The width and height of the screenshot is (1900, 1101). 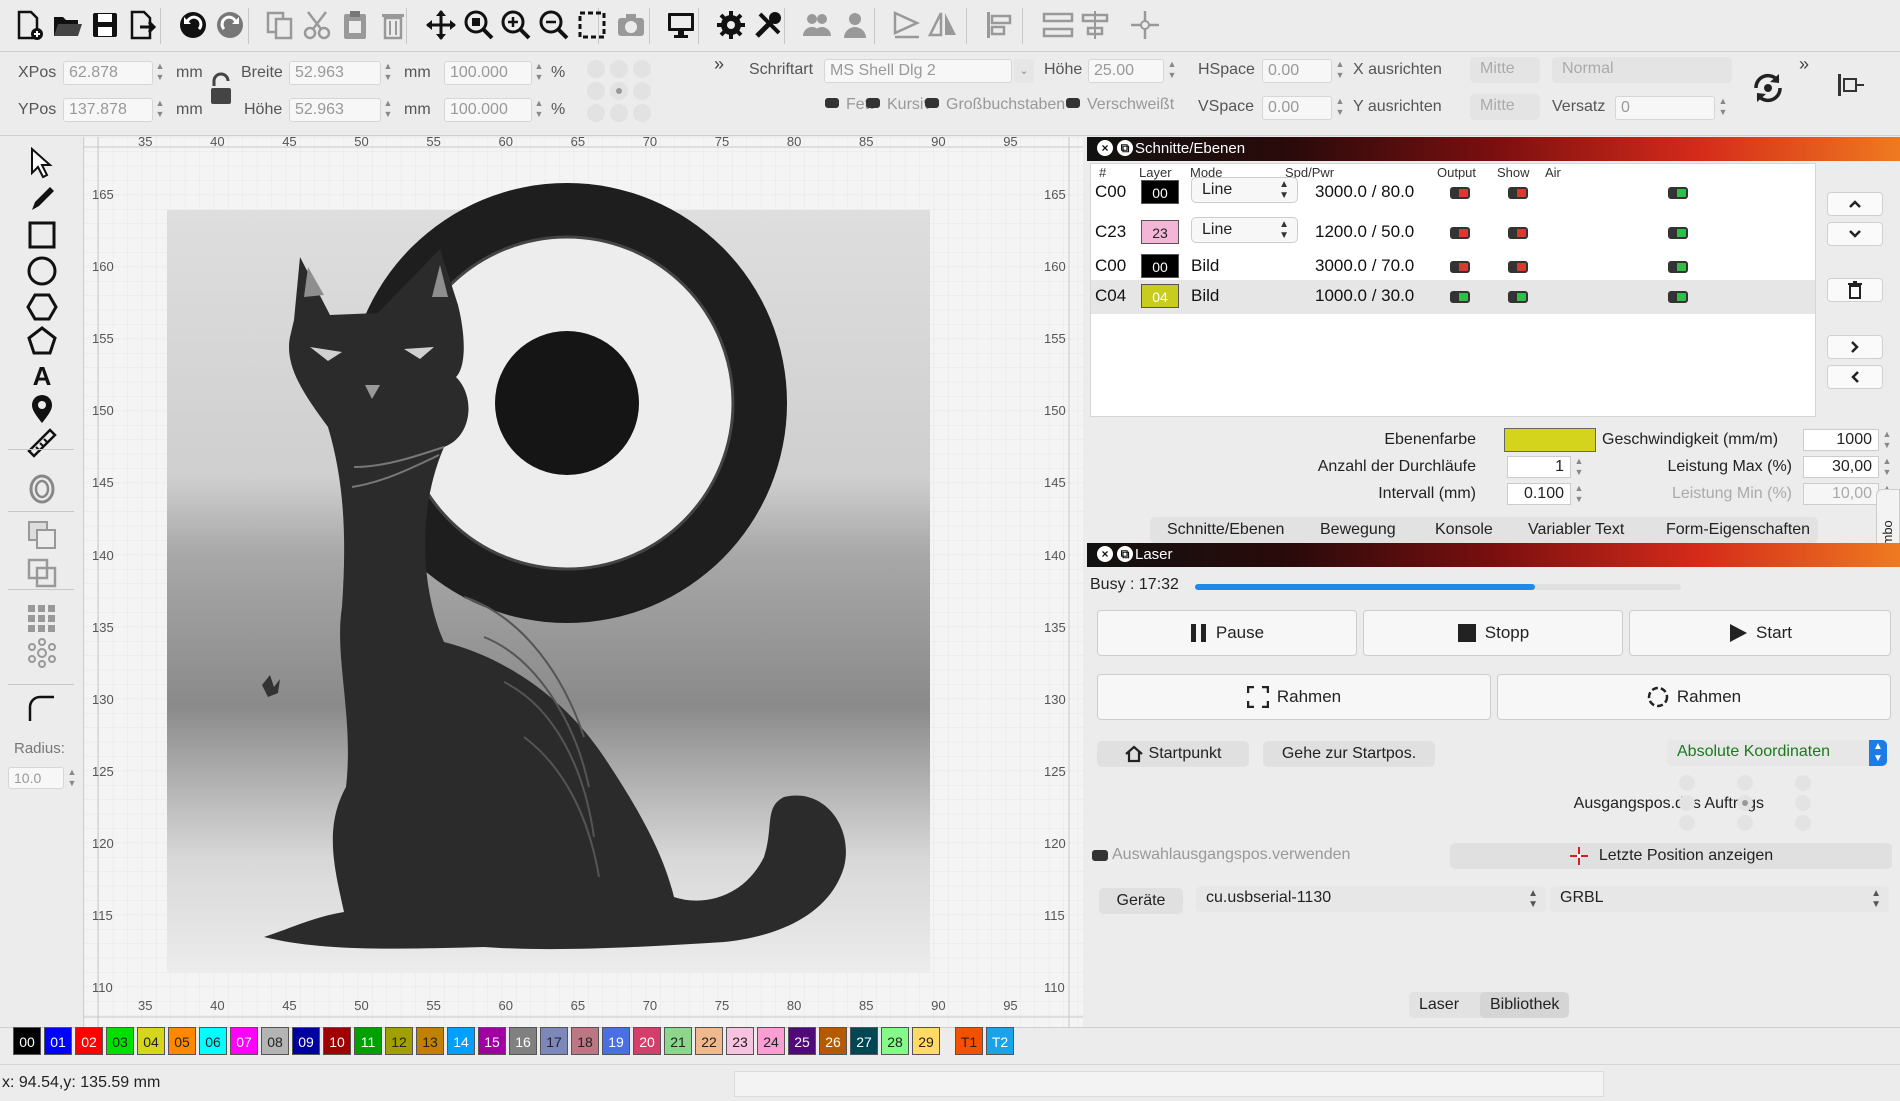 I want to click on width-field: 52.963, so click(x=335, y=73).